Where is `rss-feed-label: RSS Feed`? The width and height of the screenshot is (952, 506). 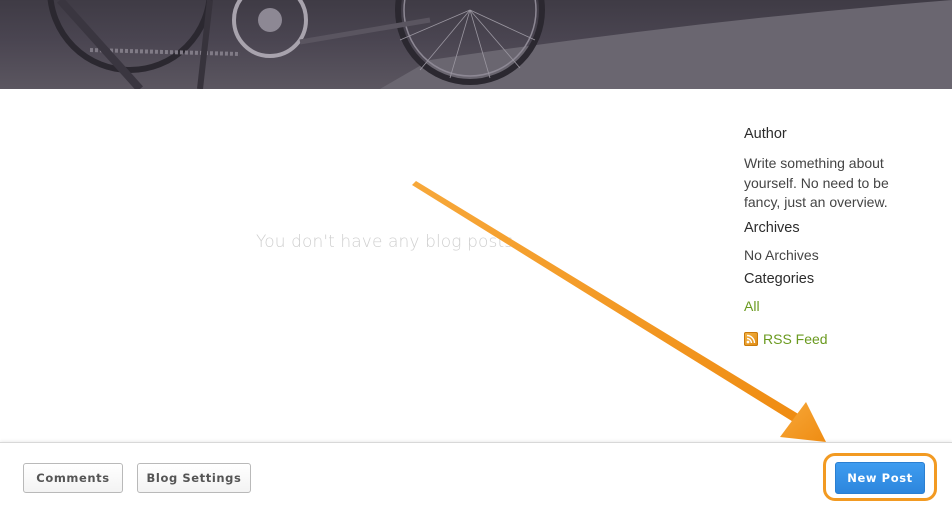 rss-feed-label: RSS Feed is located at coordinates (795, 338).